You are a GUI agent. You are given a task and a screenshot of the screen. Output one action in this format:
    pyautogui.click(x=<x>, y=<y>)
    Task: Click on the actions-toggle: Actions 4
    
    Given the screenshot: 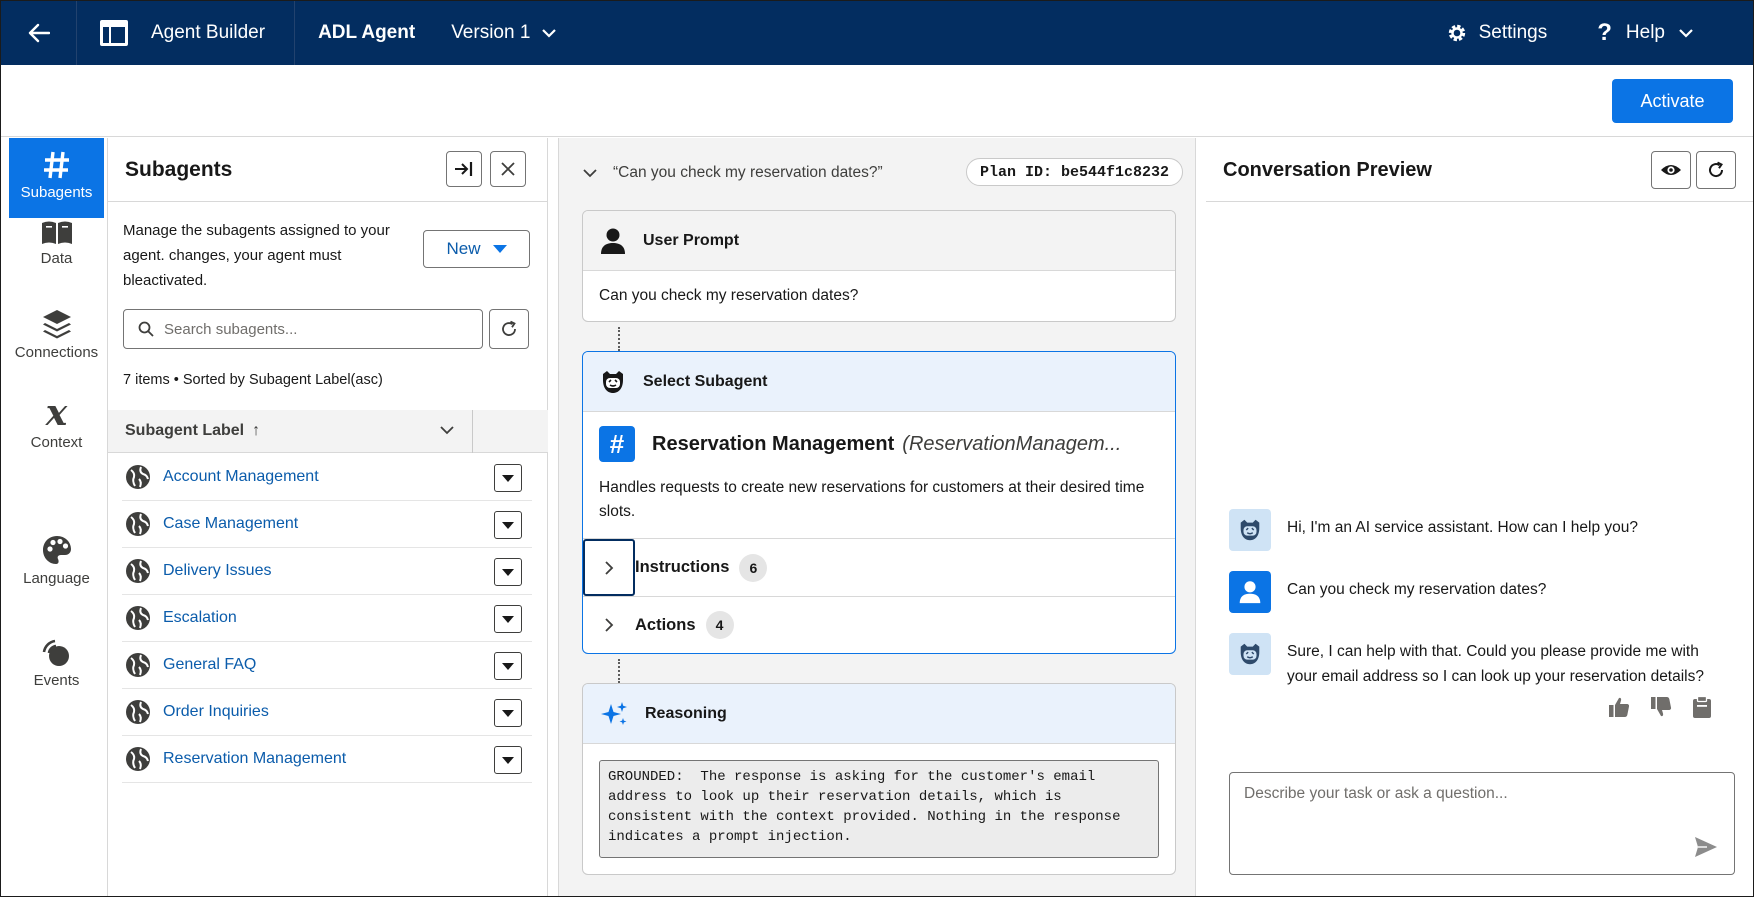 What is the action you would take?
    pyautogui.click(x=879, y=624)
    